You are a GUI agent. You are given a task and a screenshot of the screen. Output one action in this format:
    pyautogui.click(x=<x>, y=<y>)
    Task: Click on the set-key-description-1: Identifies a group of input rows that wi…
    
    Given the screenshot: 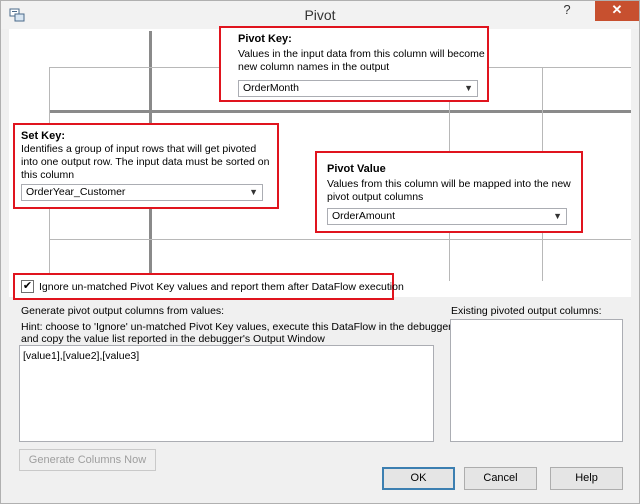 What is the action you would take?
    pyautogui.click(x=139, y=149)
    